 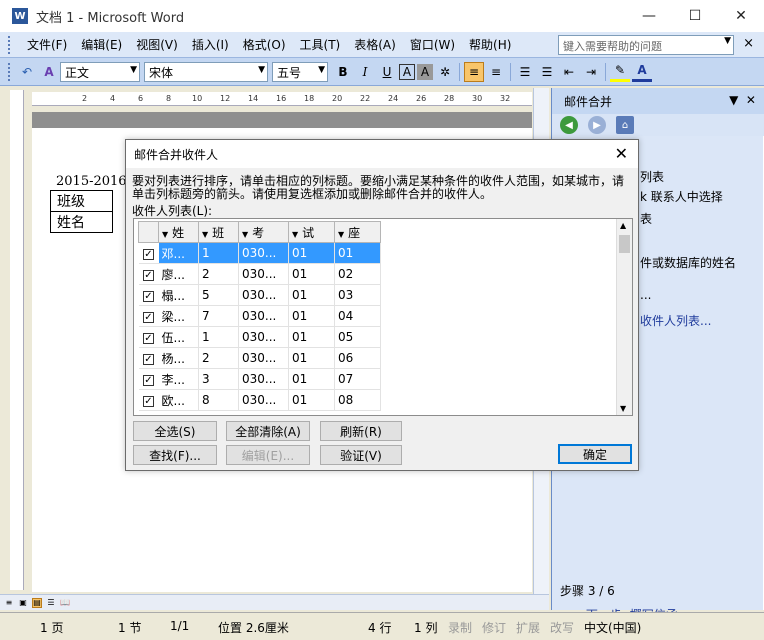 I want to click on undo-icon: ↶, so click(x=27, y=72).